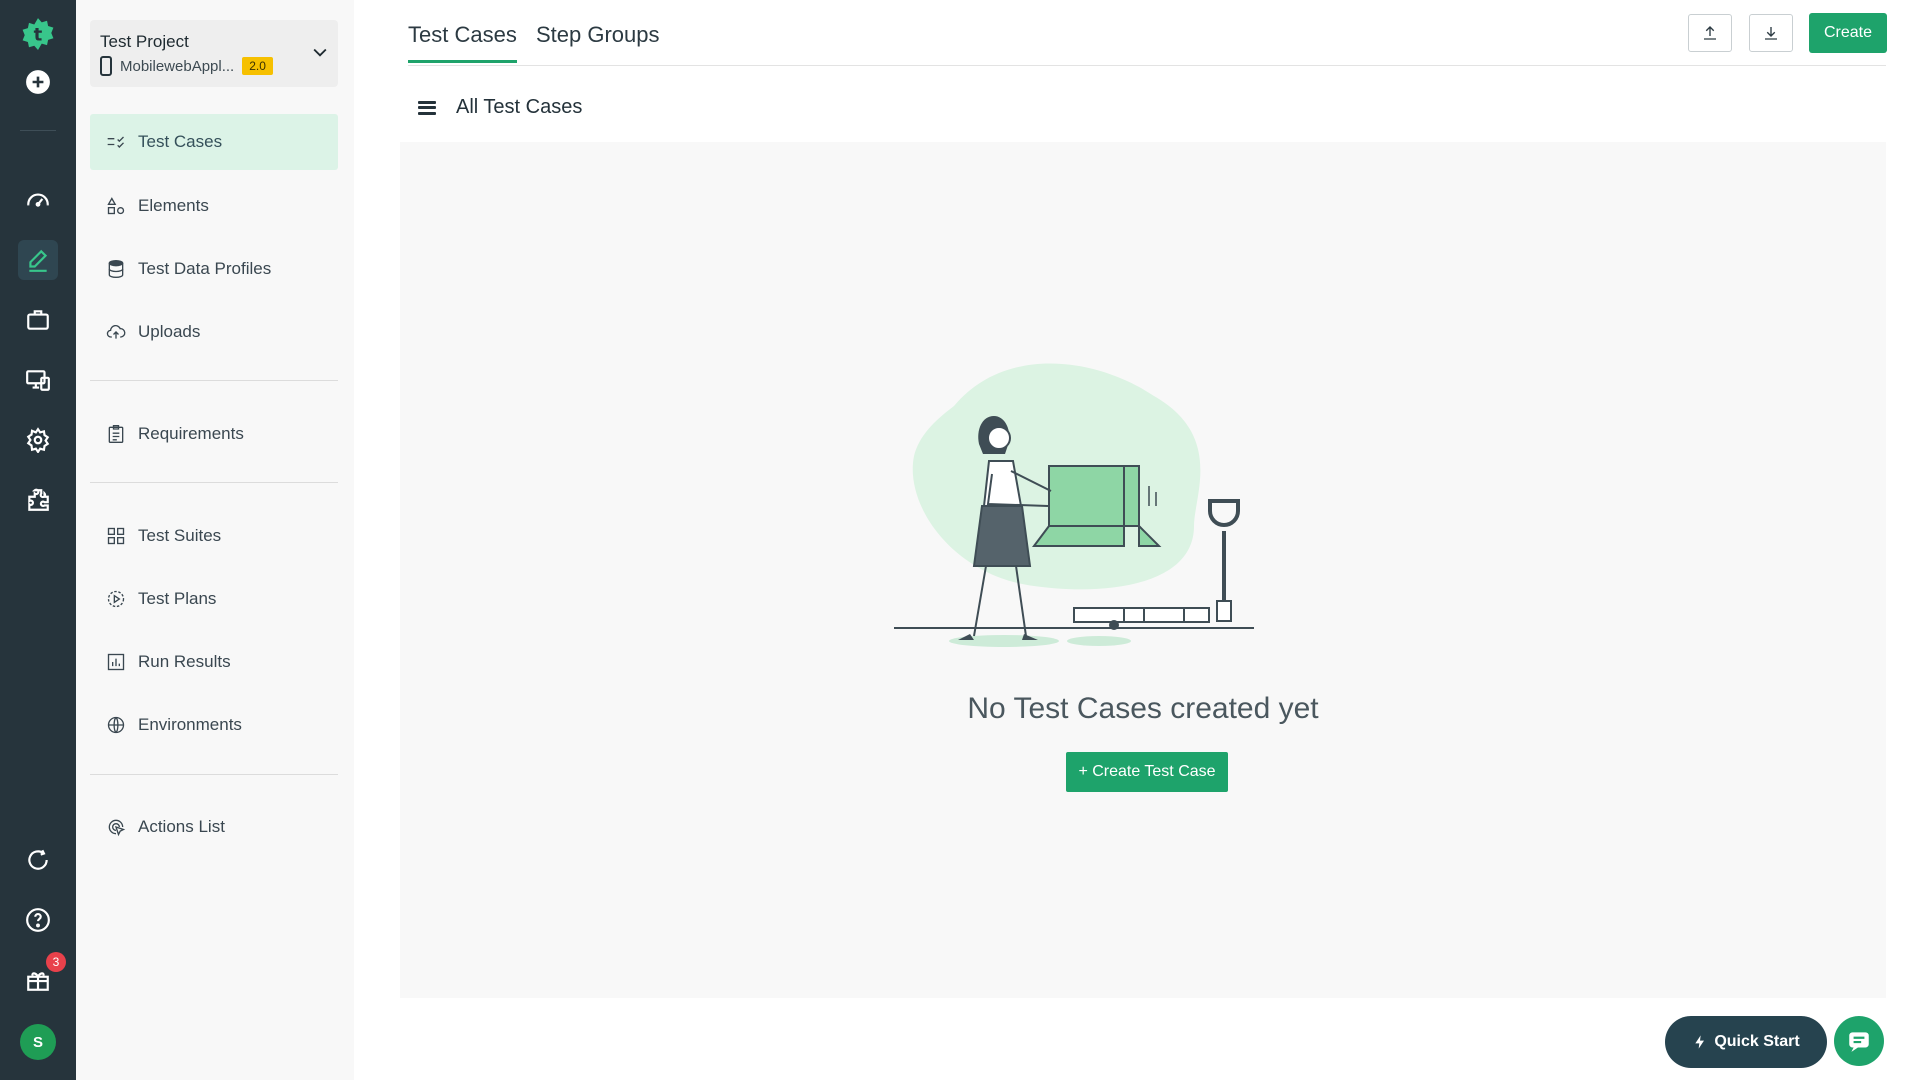  I want to click on nav-item-requirements: Requirements, so click(214, 434).